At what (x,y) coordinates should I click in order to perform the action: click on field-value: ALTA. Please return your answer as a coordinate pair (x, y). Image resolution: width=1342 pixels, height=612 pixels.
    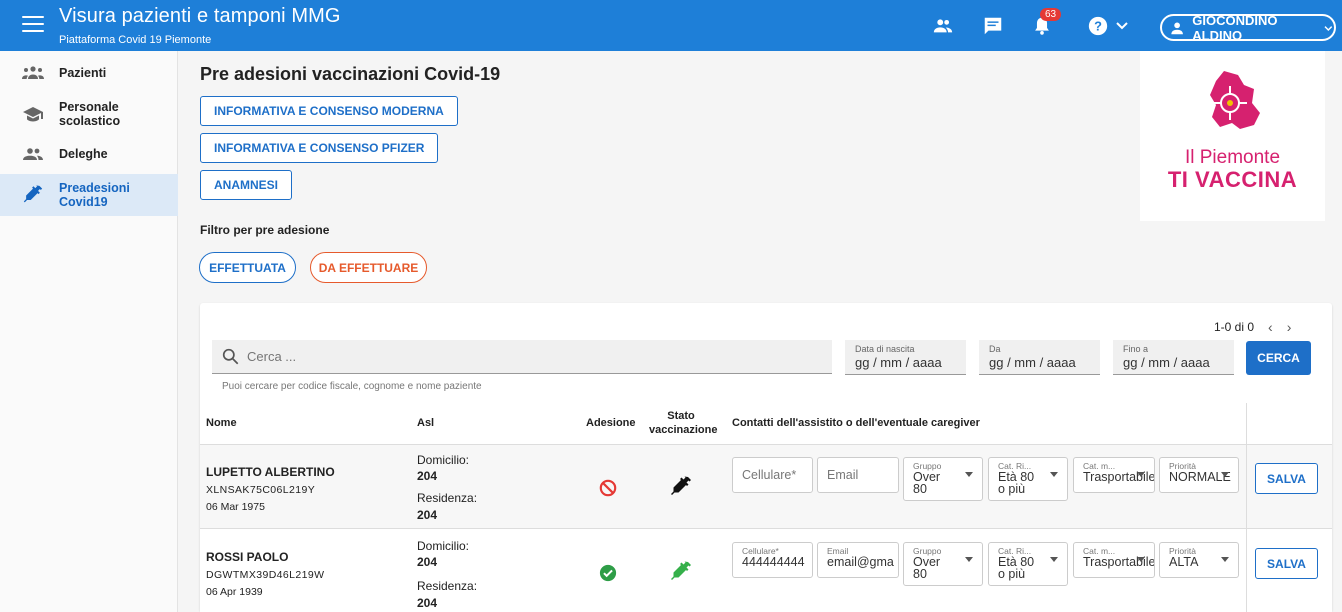
    Looking at the image, I should click on (1184, 562).